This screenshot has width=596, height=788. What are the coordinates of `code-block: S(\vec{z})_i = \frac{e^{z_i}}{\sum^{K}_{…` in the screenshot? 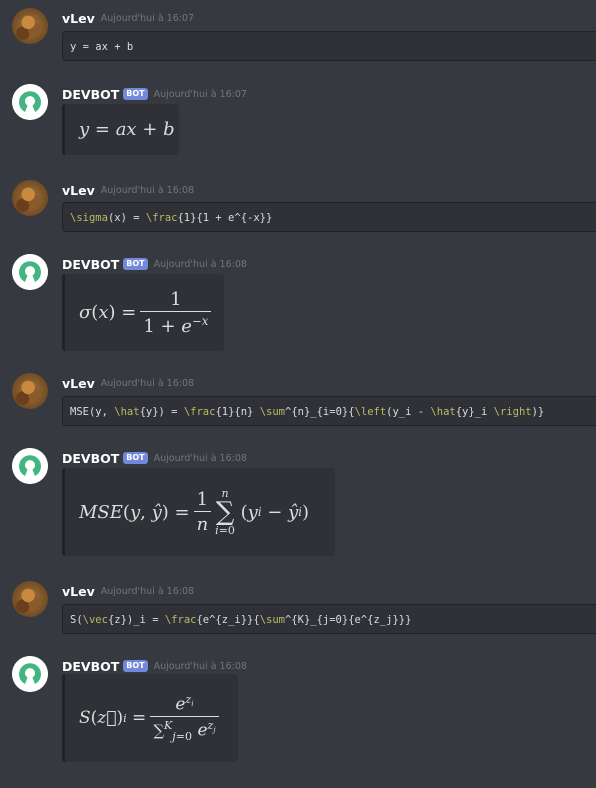 It's located at (329, 619).